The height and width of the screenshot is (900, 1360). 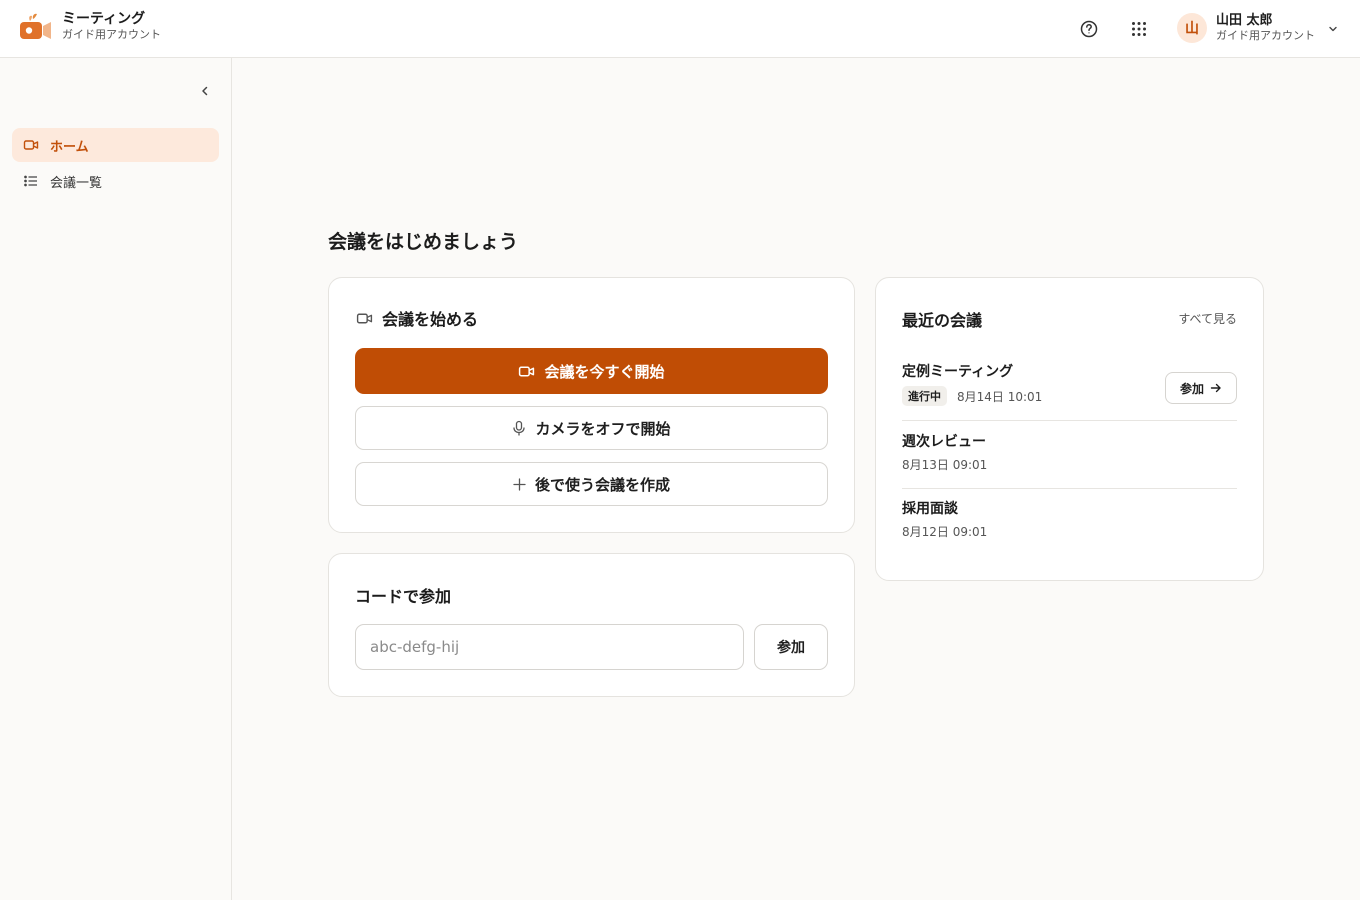 I want to click on sidebar-item-meetings: 会議一覧, so click(x=115, y=181).